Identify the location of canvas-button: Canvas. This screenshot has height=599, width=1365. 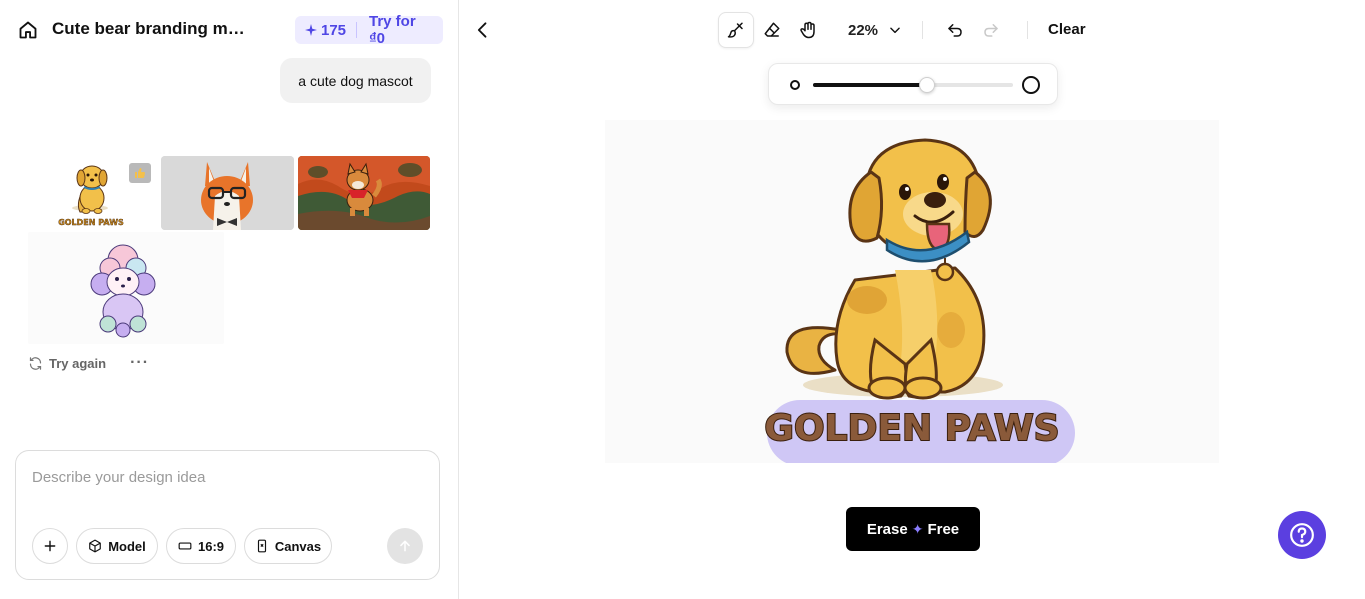
(288, 546).